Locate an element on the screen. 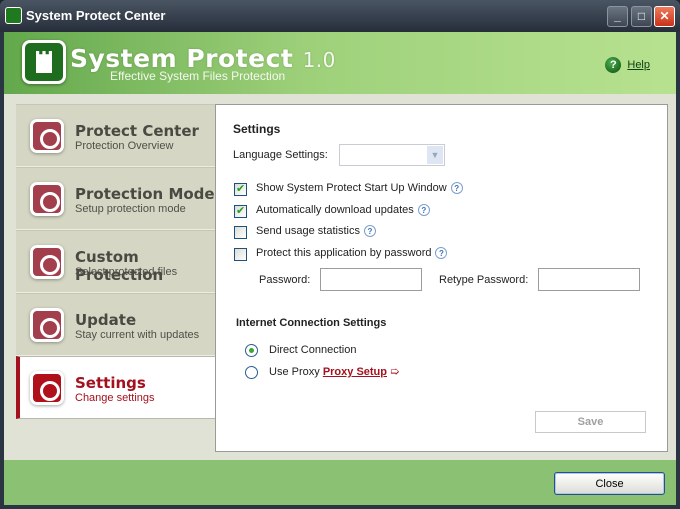  option-label: Protect this application by password is located at coordinates (344, 253).